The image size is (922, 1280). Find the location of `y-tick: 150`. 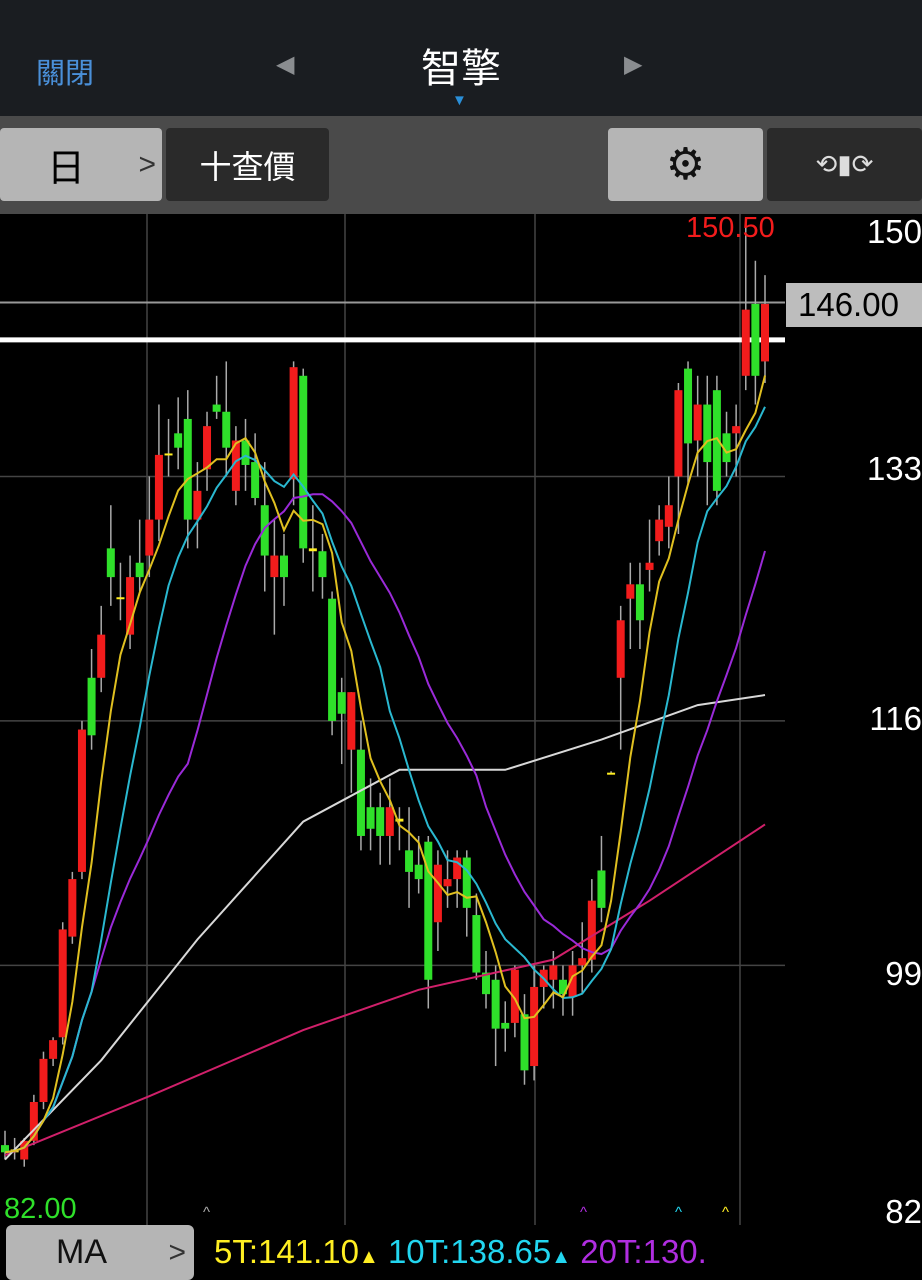

y-tick: 150 is located at coordinates (894, 231).